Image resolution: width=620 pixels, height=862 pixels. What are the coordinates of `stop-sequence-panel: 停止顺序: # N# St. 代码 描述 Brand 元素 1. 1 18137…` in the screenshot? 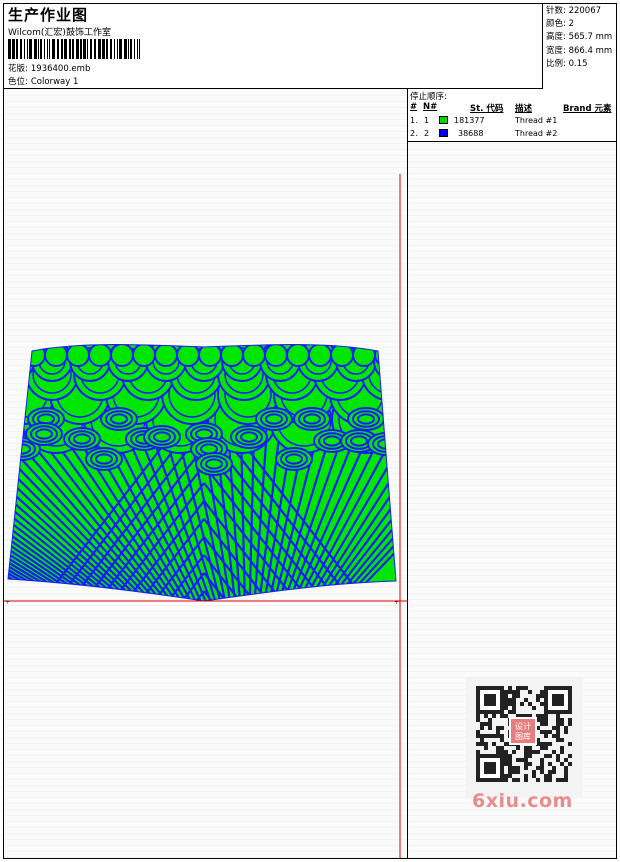 It's located at (512, 115).